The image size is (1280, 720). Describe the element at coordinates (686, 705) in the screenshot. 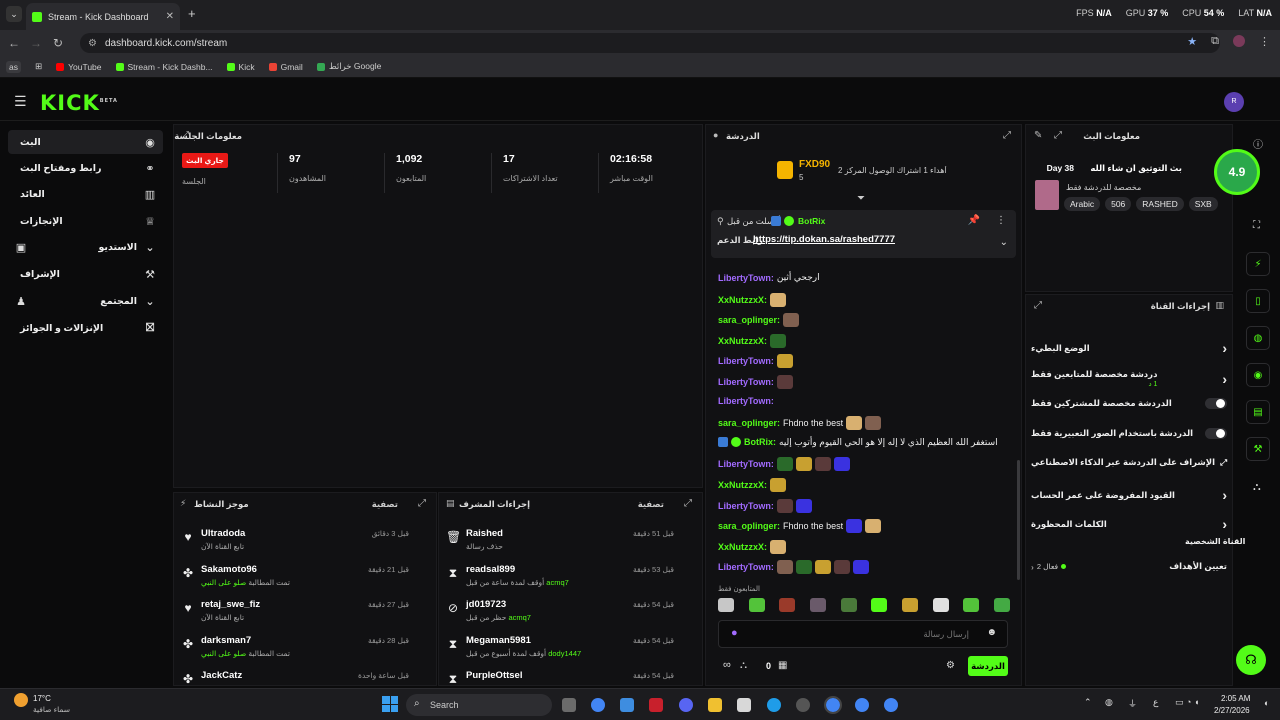

I see `discord-icon` at that location.